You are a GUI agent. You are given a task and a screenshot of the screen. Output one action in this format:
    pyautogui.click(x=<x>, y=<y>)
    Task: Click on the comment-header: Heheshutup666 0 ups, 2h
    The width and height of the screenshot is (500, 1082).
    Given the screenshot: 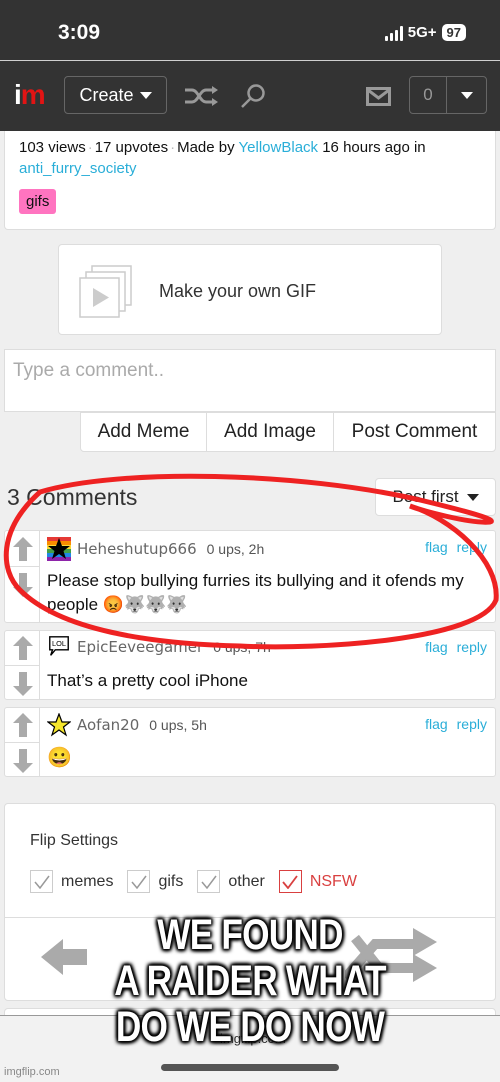 What is the action you would take?
    pyautogui.click(x=155, y=549)
    